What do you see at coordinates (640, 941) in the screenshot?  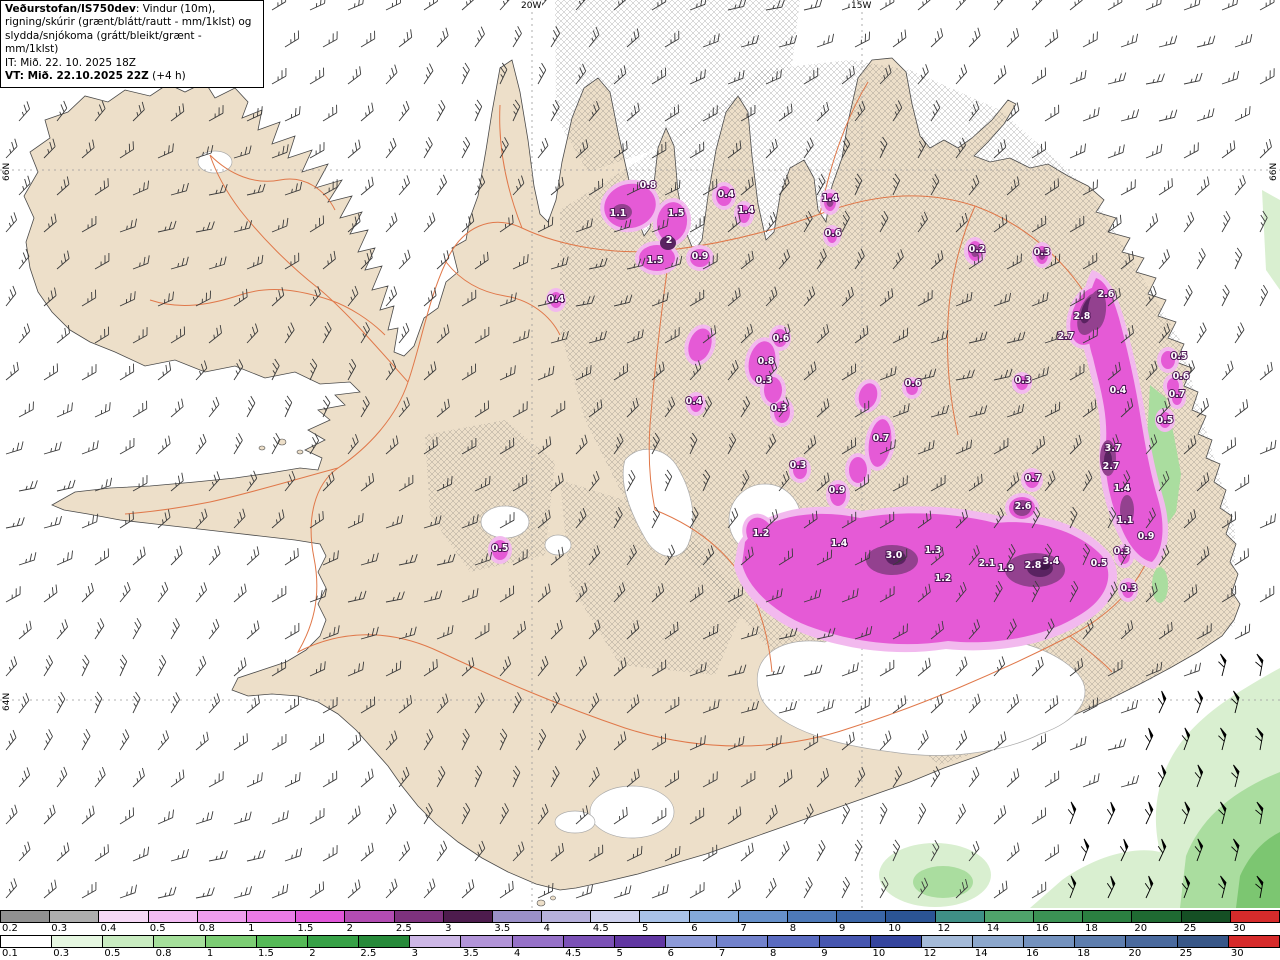 I see `colorbar-lower` at bounding box center [640, 941].